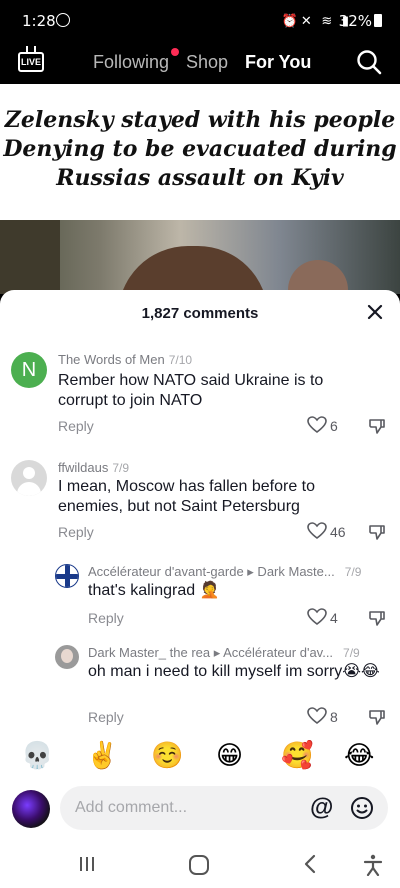 This screenshot has height=888, width=400. Describe the element at coordinates (278, 62) in the screenshot. I see `tab-for-you: For You` at that location.